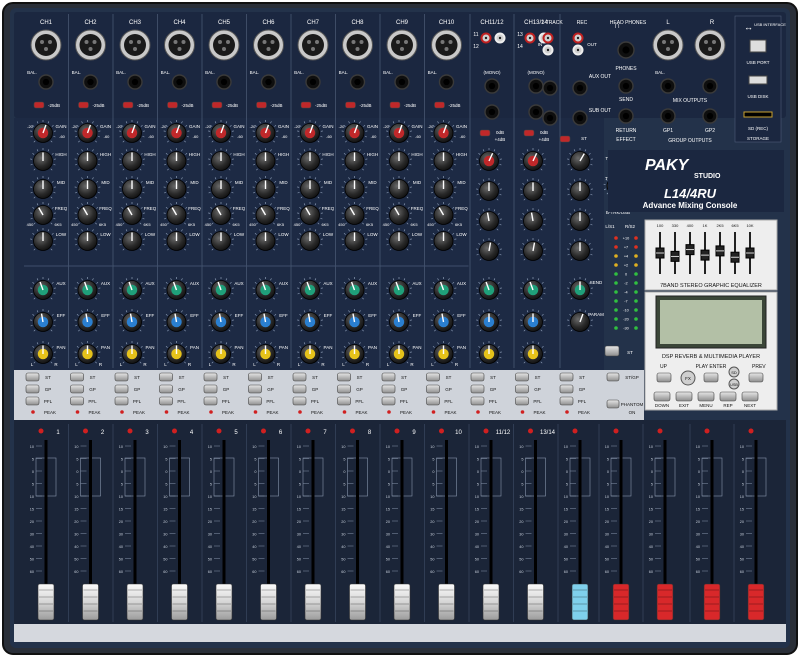 The height and width of the screenshot is (657, 800). Describe the element at coordinates (668, 45) in the screenshot. I see `main-out-l-xlr` at that location.